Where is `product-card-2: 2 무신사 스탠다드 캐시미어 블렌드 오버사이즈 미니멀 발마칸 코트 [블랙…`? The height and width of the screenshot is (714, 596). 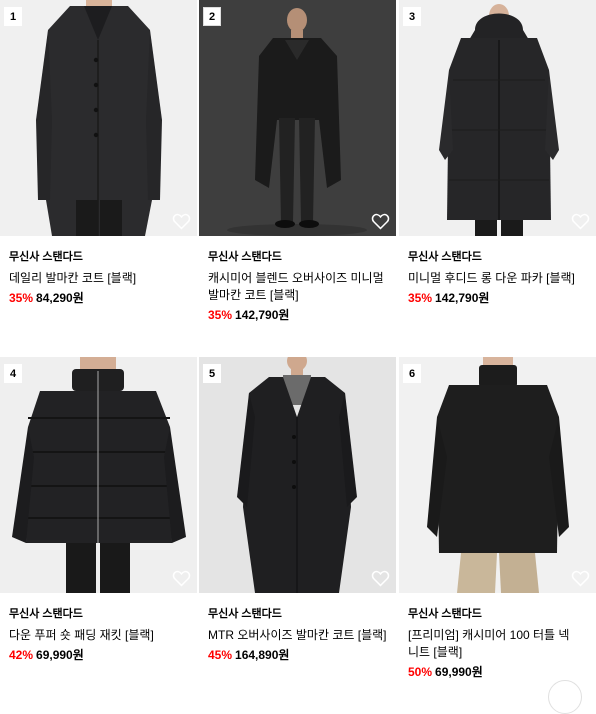
product-card-2: 2 무신사 스탠다드 캐시미어 블렌드 오버사이즈 미니멀 발마칸 코트 [블랙… is located at coordinates (297, 162).